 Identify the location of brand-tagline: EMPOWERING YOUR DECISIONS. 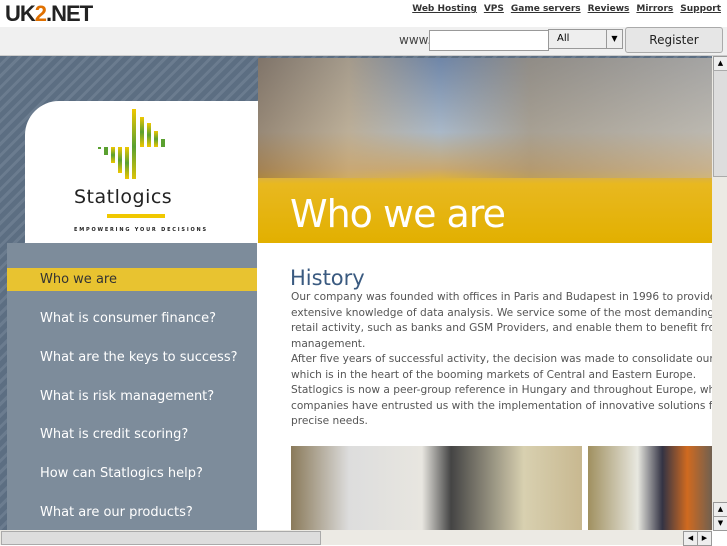
(141, 230).